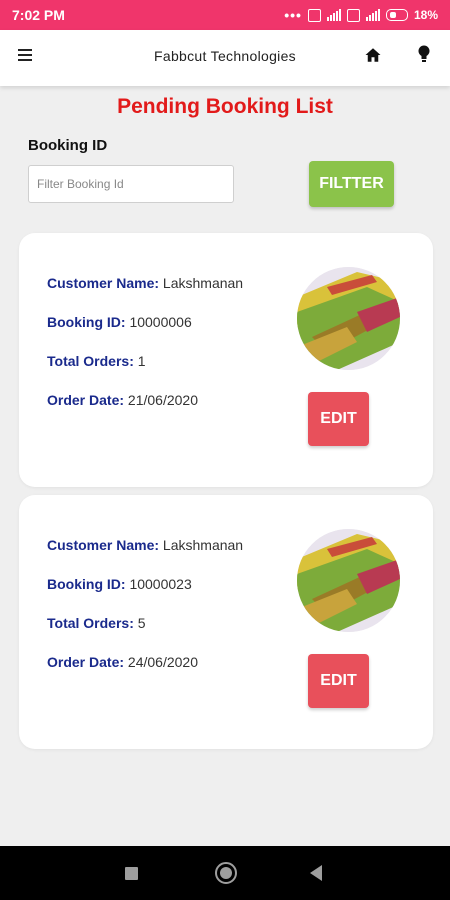 This screenshot has width=450, height=900. I want to click on booking-id-row: Booking ID: 10000023, so click(119, 584).